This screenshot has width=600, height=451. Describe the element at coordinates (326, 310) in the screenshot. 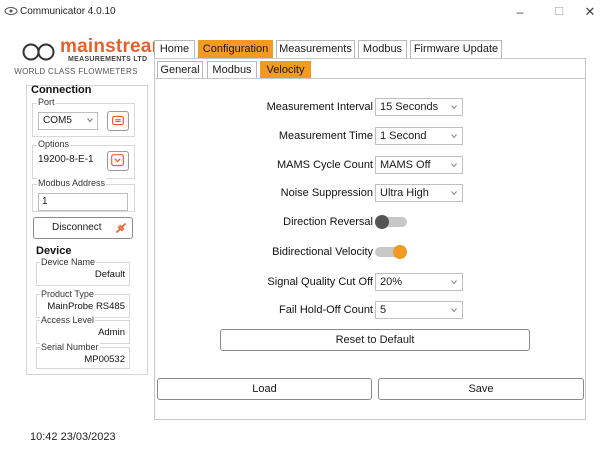

I see `fail-hold-off-count-label: Fail Hold-Off Count` at that location.